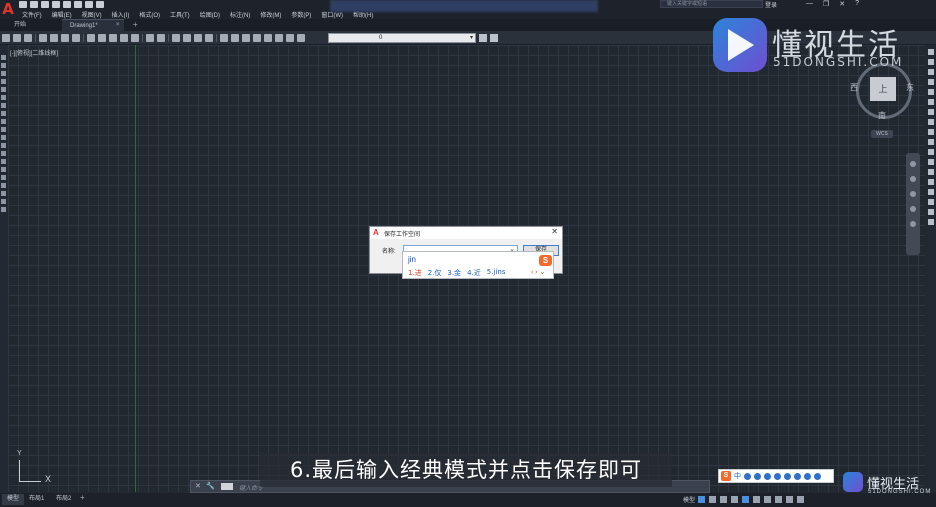 This screenshot has height=507, width=936. Describe the element at coordinates (3, 209) in the screenshot. I see `add-selected-icon` at that location.